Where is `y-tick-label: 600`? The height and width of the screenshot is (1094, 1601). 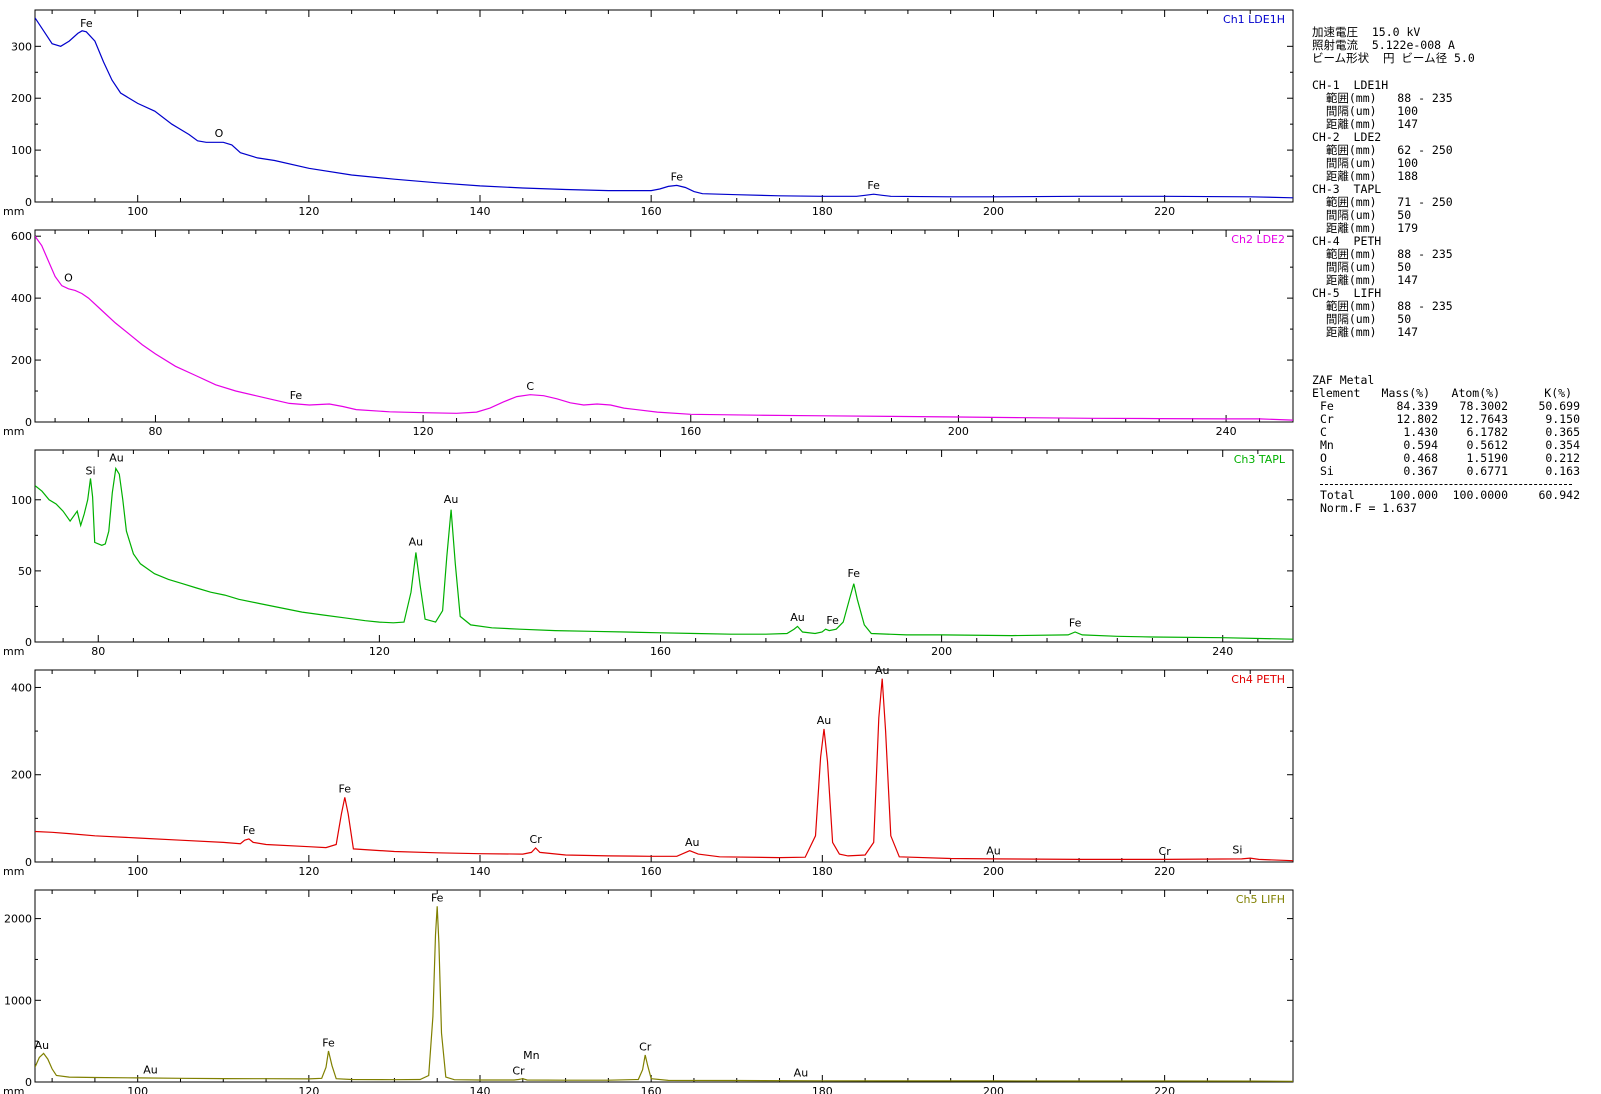
y-tick-label: 600 is located at coordinates (21, 236).